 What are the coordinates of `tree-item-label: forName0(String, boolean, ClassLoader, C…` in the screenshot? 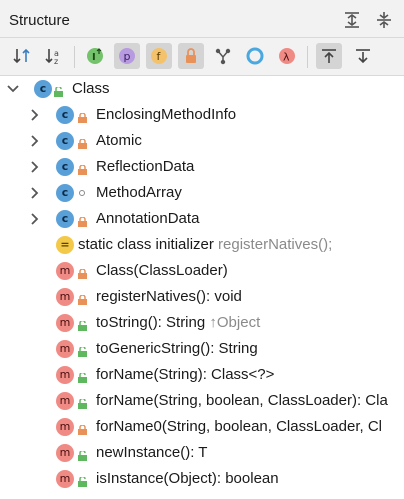 It's located at (239, 426).